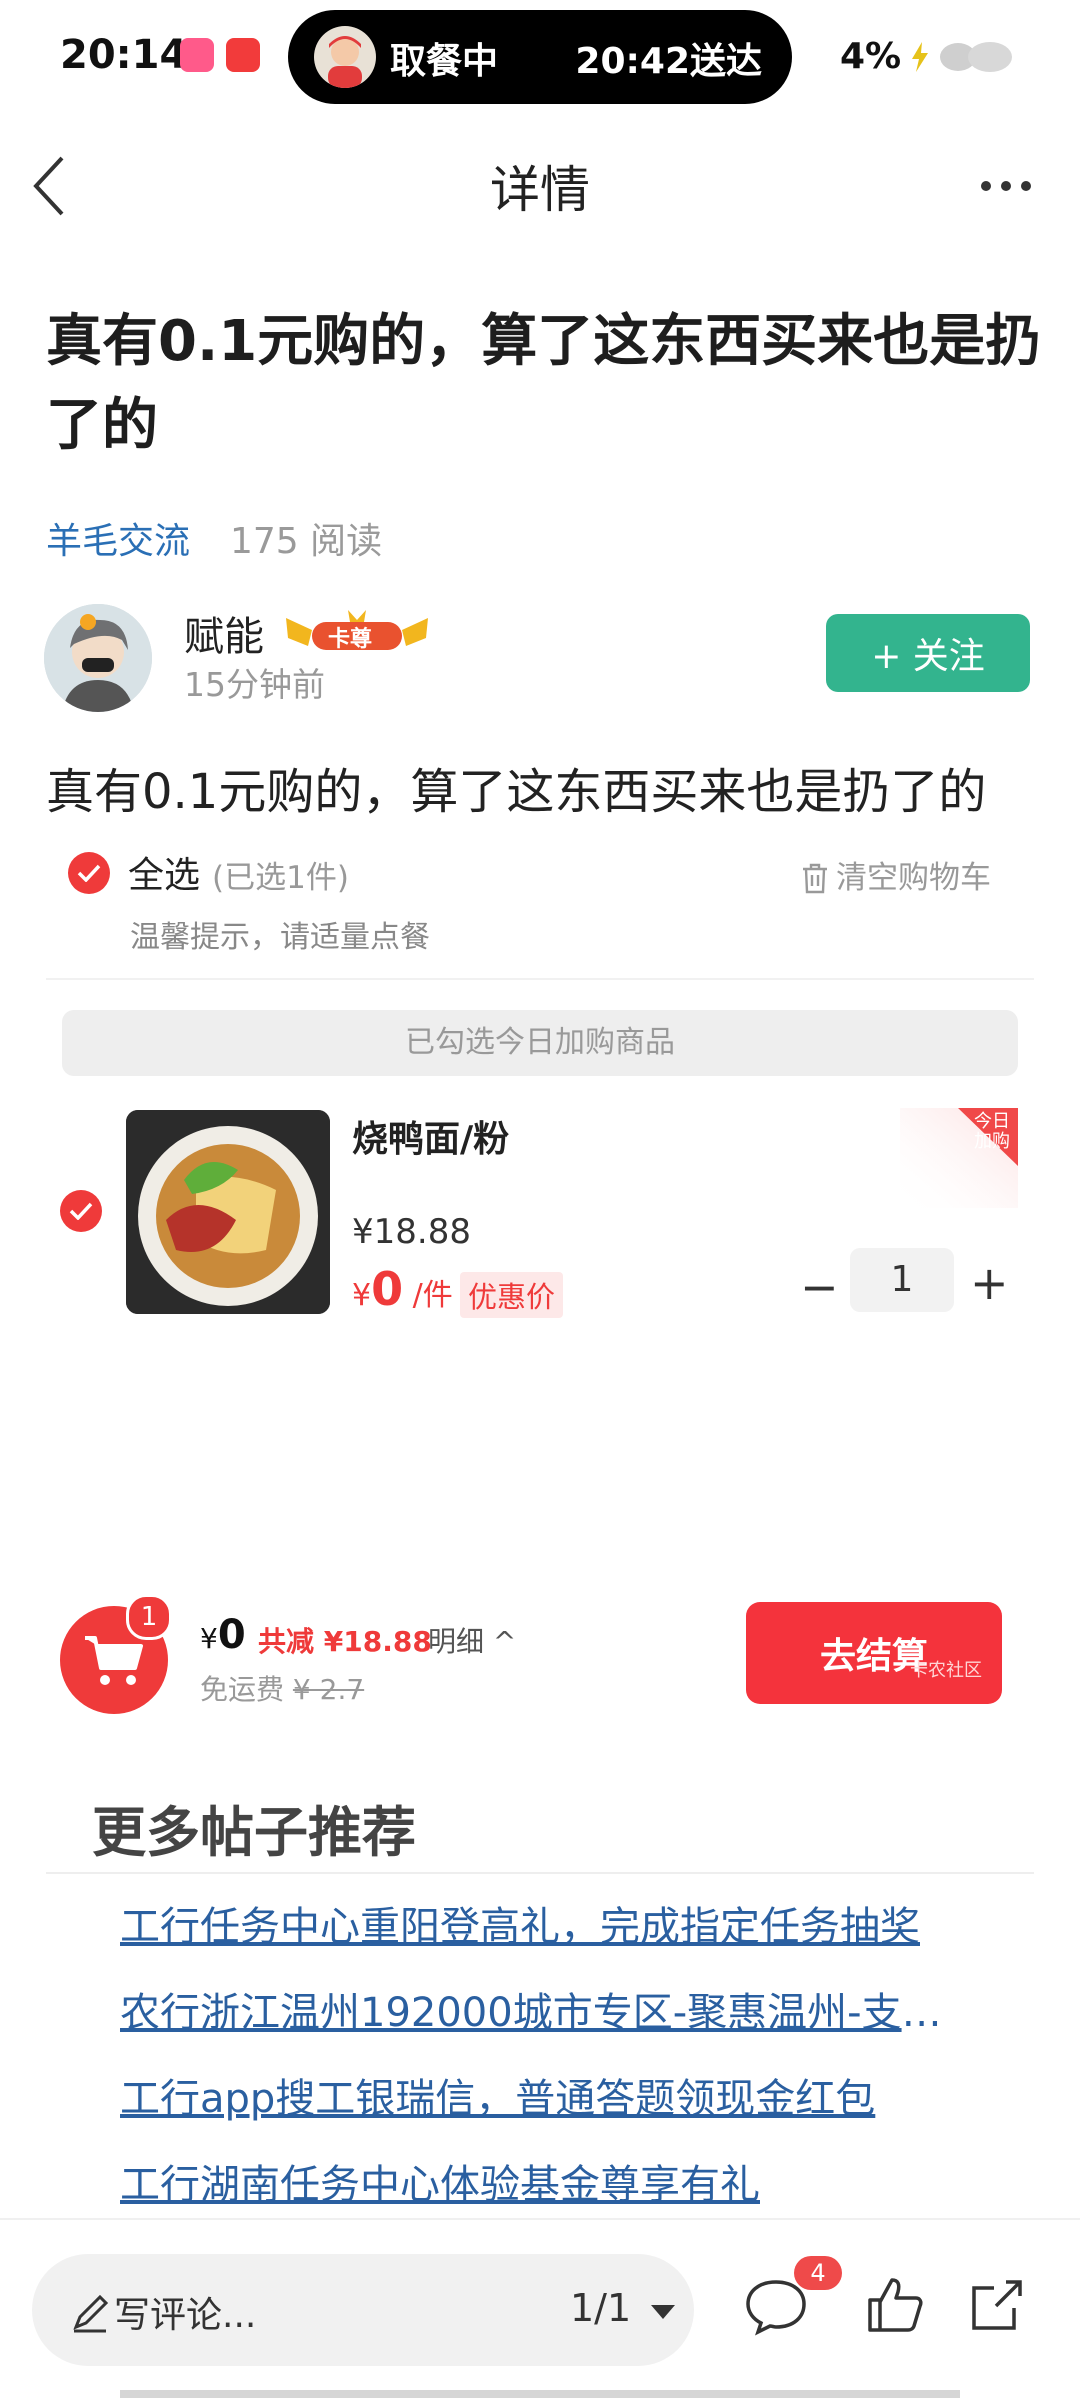 The width and height of the screenshot is (1080, 2400). I want to click on page-indicator-text: 1/1, so click(601, 2308).